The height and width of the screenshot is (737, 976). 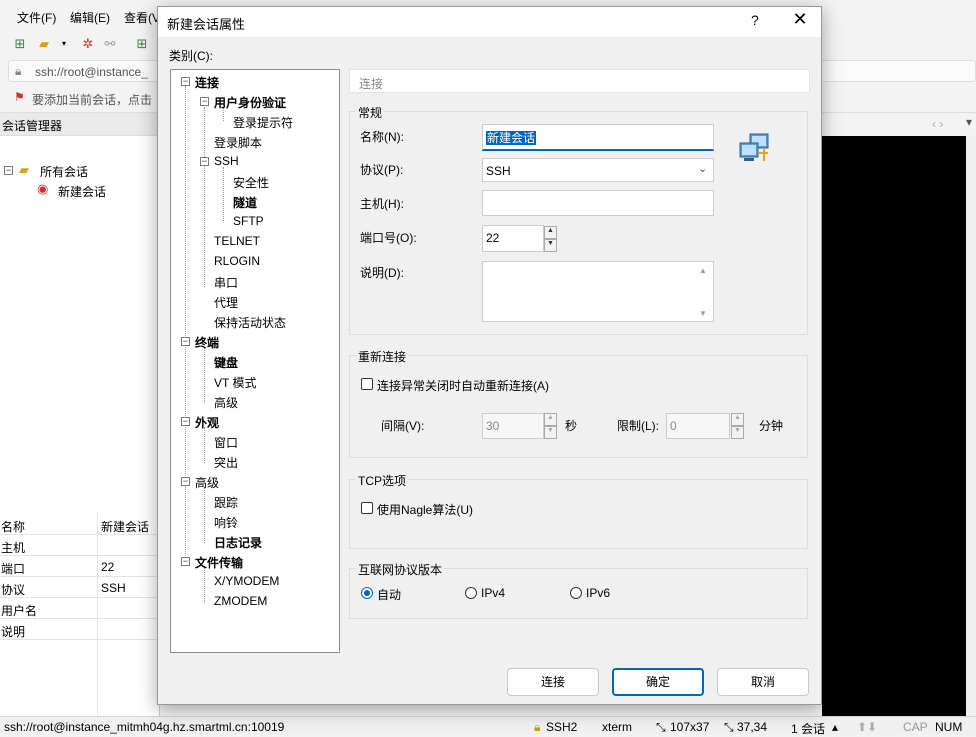 What do you see at coordinates (90, 17) in the screenshot?
I see `menu-edit: 编辑(E)` at bounding box center [90, 17].